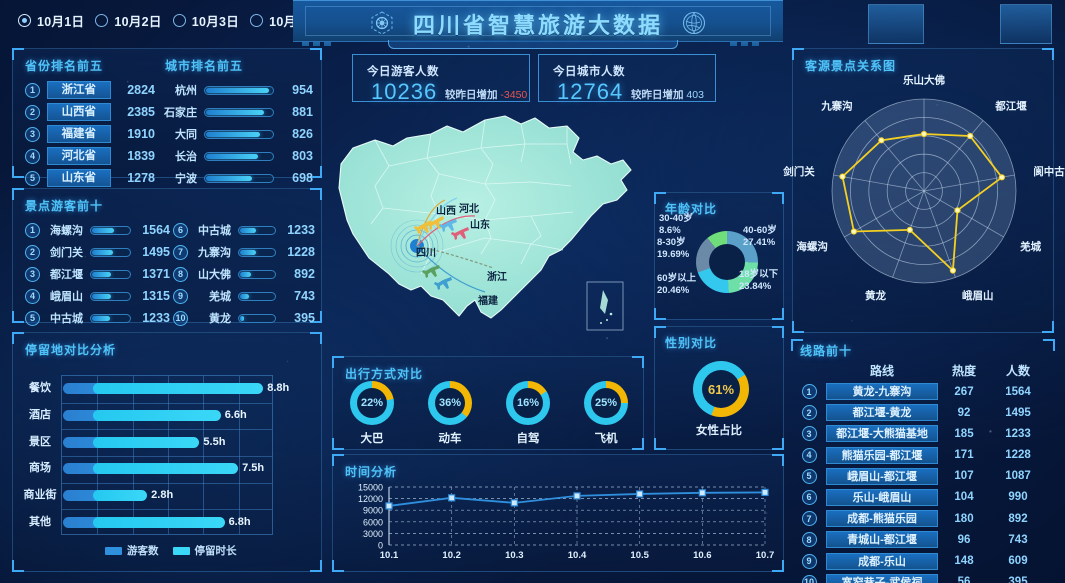 This screenshot has height=583, width=1065. I want to click on date-selector: 10月1日 10月2日 10月3日 10月4日, so click(167, 20).